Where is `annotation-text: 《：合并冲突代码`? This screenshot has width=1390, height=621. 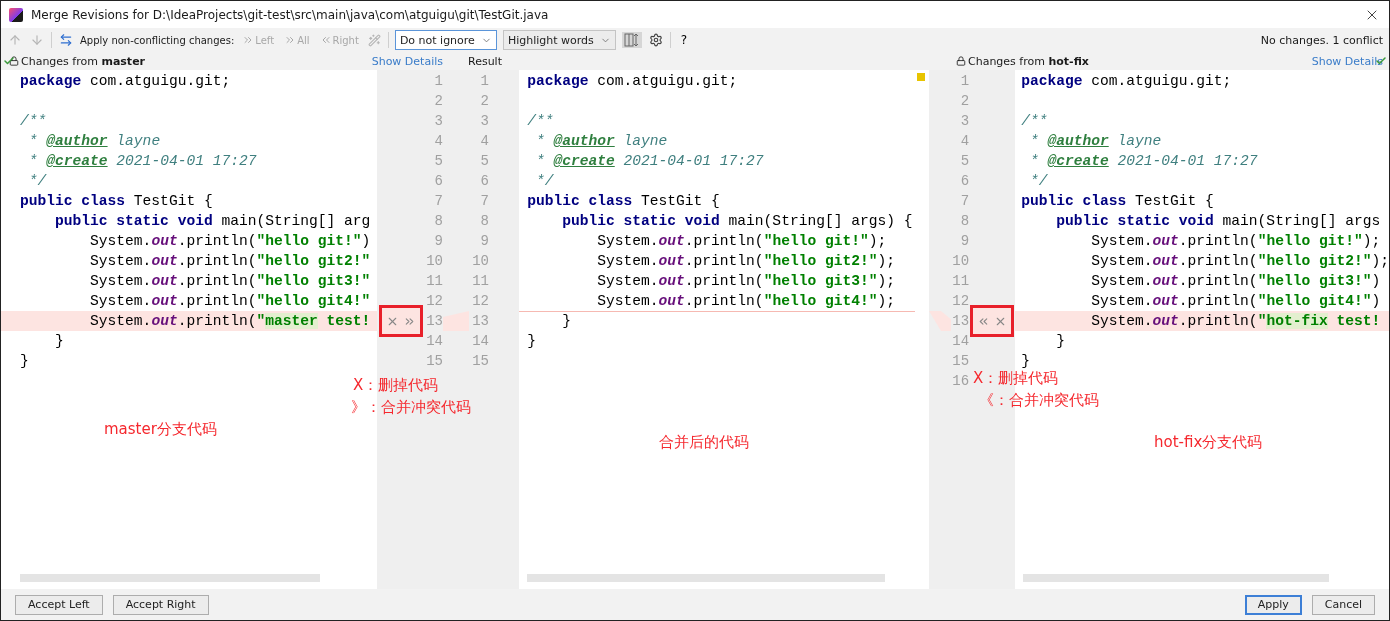
annotation-text: 《：合并冲突代码 is located at coordinates (1039, 400).